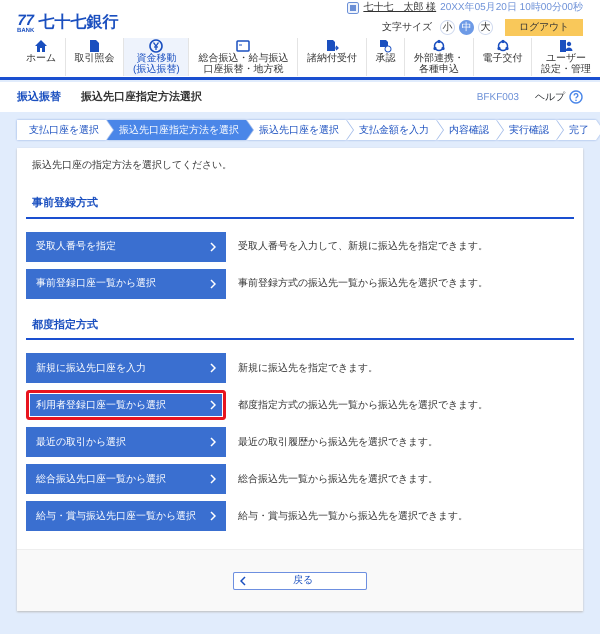 The width and height of the screenshot is (600, 634). I want to click on date-time: 20XX年05月20日 10時00分00秒, so click(511, 7).